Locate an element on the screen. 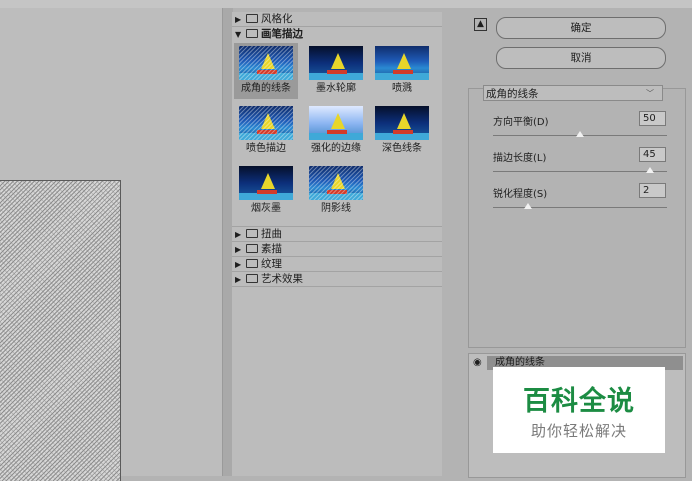  direction-balance-input: 50 is located at coordinates (652, 118).